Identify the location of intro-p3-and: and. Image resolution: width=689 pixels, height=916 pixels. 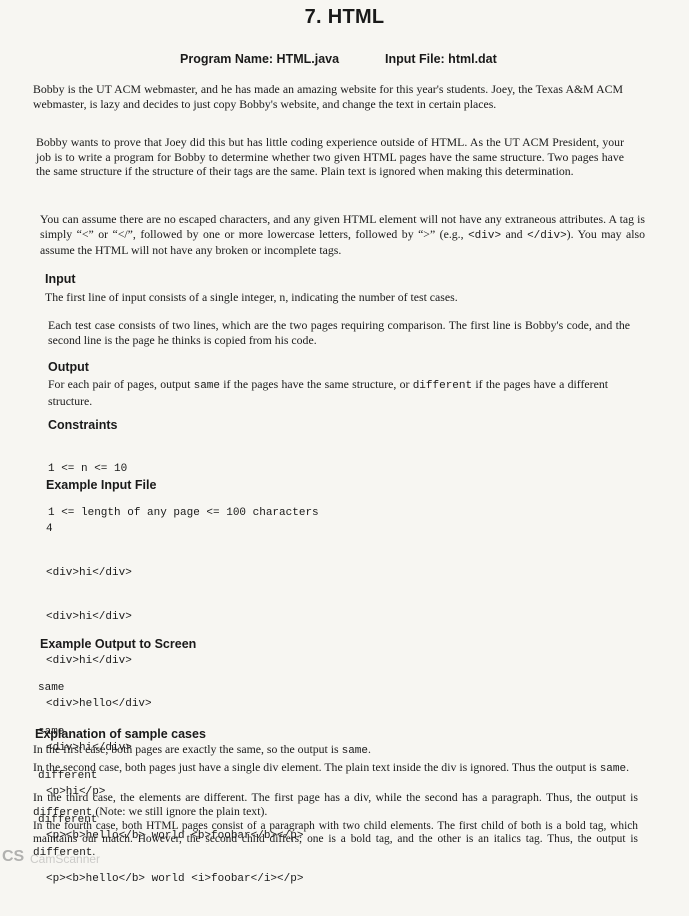
(514, 233).